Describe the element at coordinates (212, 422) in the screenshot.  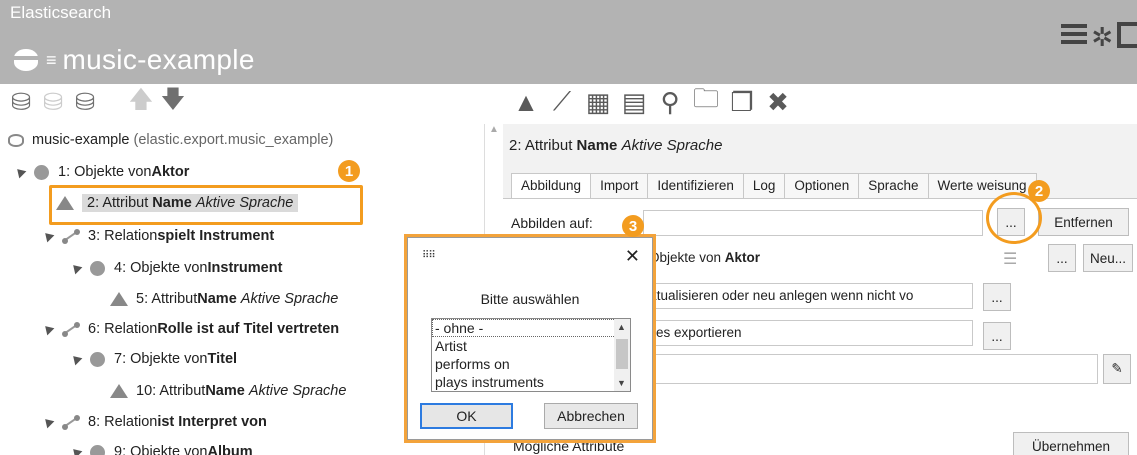
I see `node-bold: ist Interpret von` at that location.